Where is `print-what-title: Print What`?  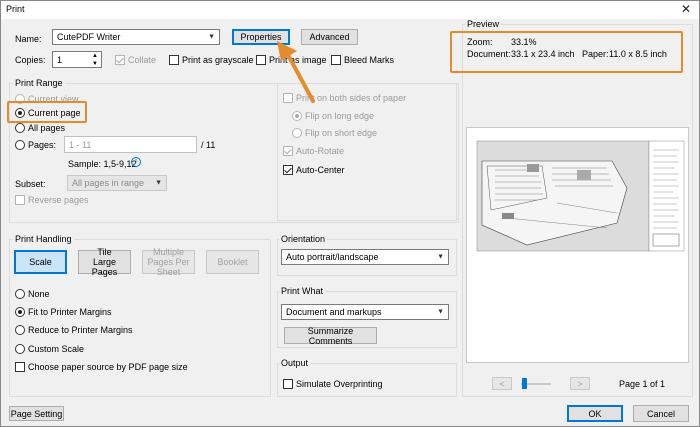 print-what-title: Print What is located at coordinates (302, 291).